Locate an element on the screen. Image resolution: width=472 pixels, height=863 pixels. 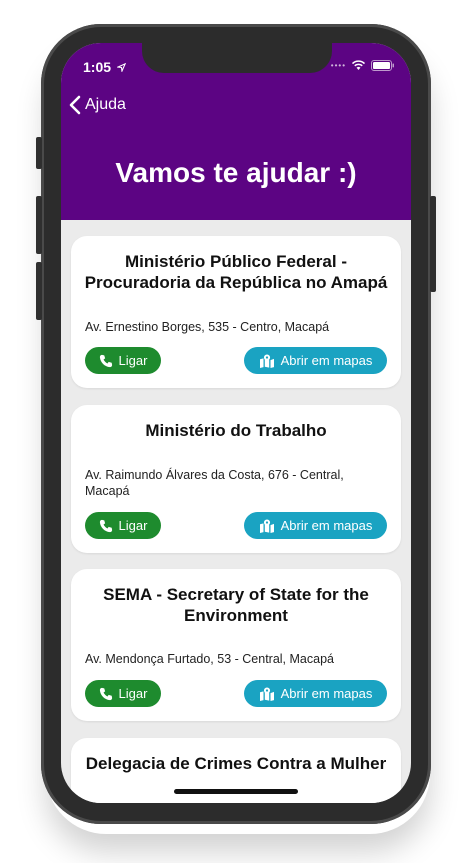
status-bar-time: 1:05 is located at coordinates (105, 67).